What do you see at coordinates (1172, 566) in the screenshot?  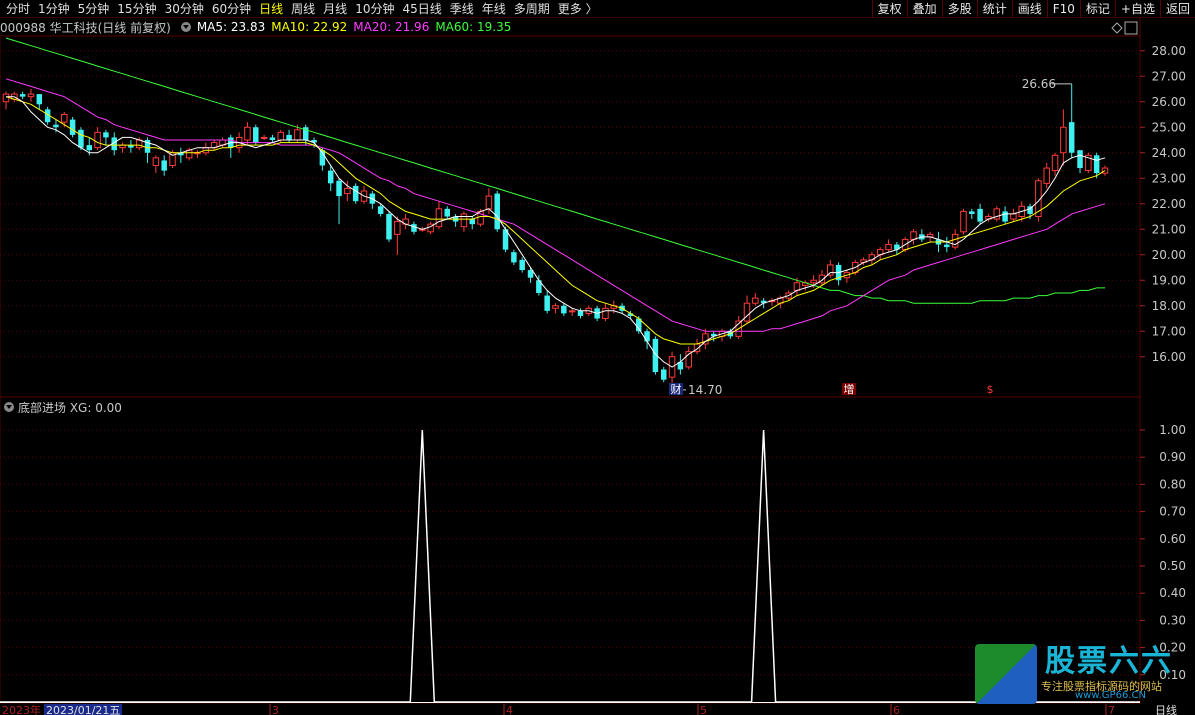 I see `indicator-axis-label: 0.50` at bounding box center [1172, 566].